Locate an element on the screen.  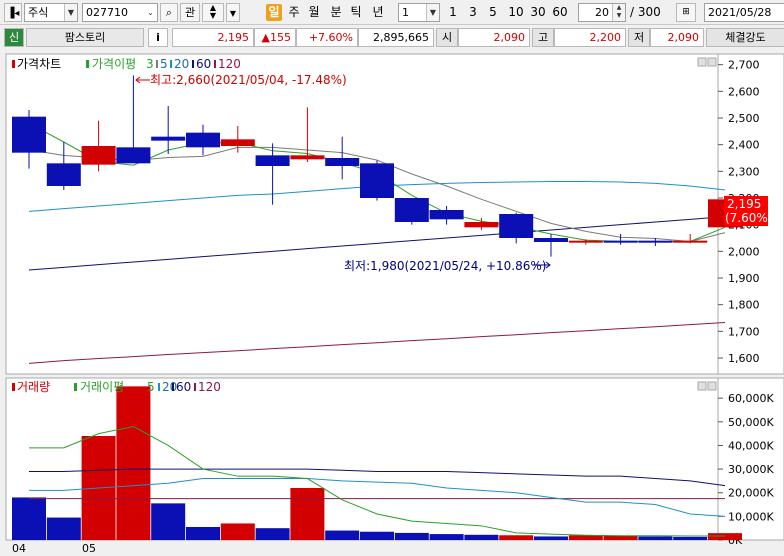
info-button: i is located at coordinates (158, 37).